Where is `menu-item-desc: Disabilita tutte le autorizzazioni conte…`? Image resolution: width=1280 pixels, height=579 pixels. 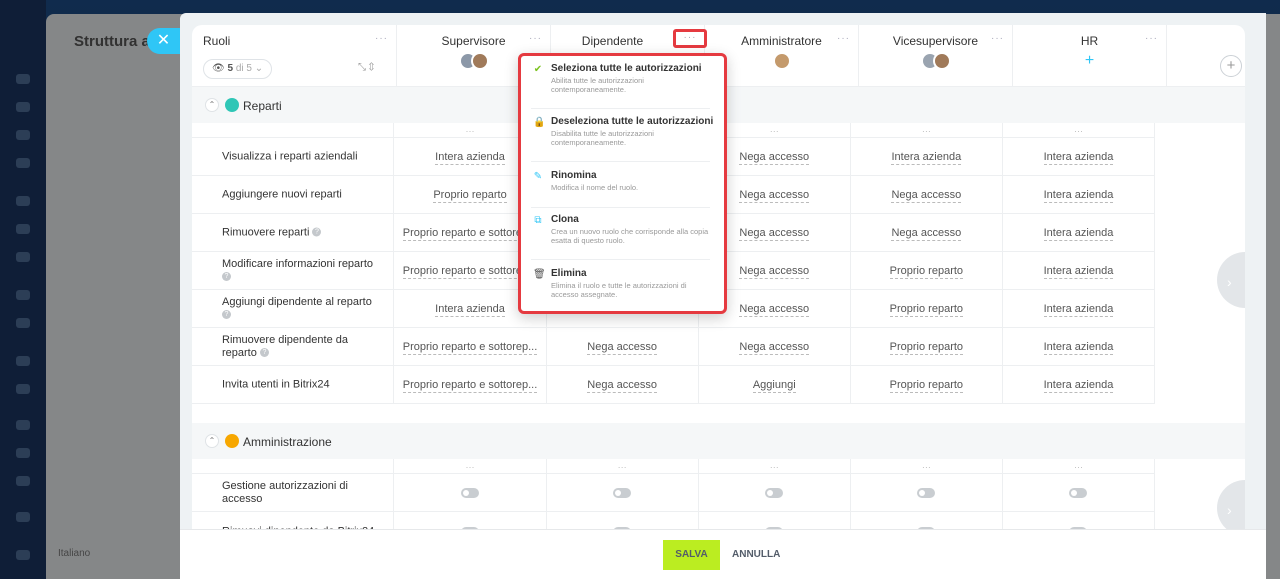 menu-item-desc: Disabilita tutte le autorizzazioni conte… is located at coordinates (602, 138).